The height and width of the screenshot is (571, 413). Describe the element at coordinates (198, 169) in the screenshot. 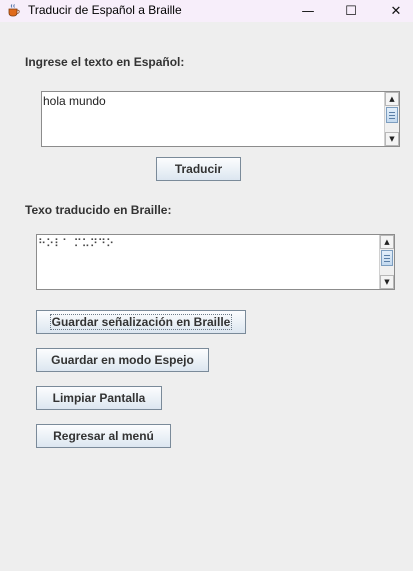

I see `translate-button: Traducir` at that location.